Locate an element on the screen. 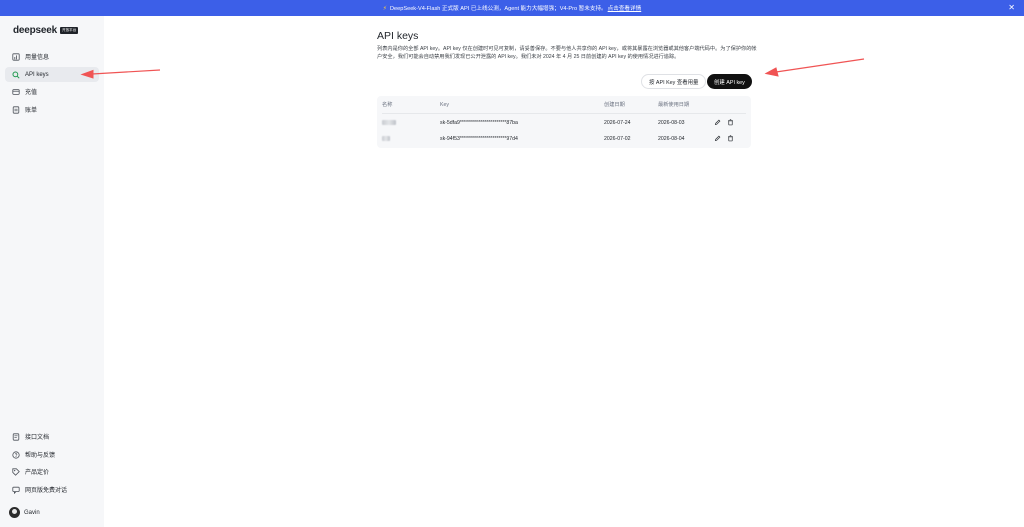  sidebar-item-recharge: 充值 is located at coordinates (52, 91).